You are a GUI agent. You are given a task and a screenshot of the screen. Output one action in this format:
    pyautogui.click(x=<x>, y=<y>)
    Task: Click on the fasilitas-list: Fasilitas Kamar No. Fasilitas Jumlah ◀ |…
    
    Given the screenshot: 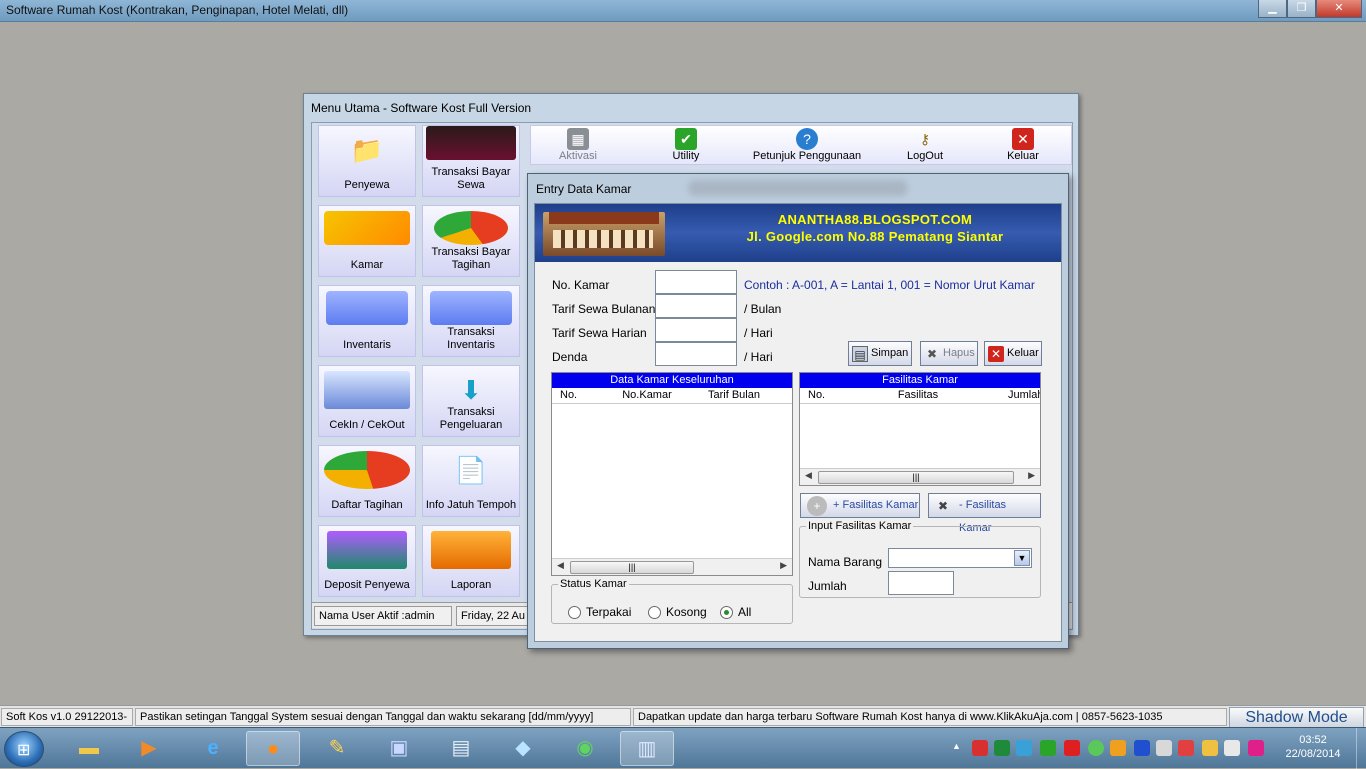 What is the action you would take?
    pyautogui.click(x=920, y=429)
    